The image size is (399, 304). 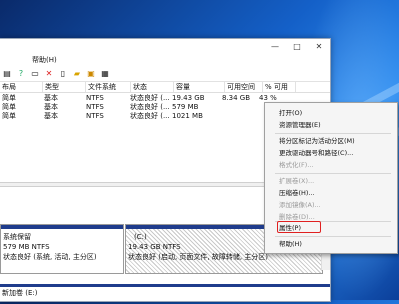 I want to click on partition-name: 系统保留, so click(x=17, y=237).